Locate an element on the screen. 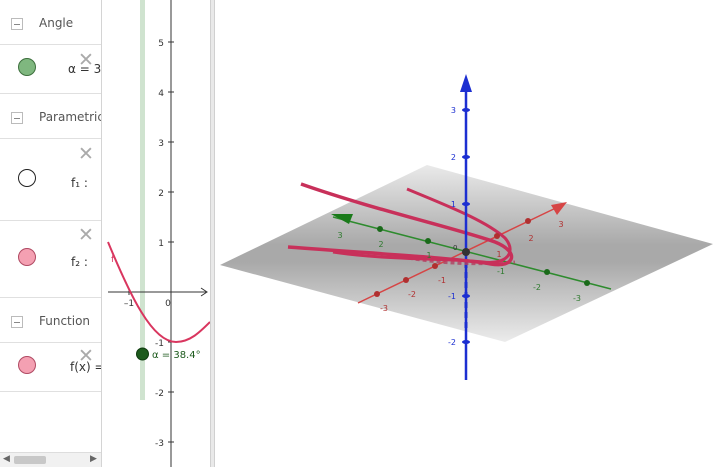 Image resolution: width=718 pixels, height=467 pixels. algebra-row-f1: ✕ f₁ : is located at coordinates (50, 180).